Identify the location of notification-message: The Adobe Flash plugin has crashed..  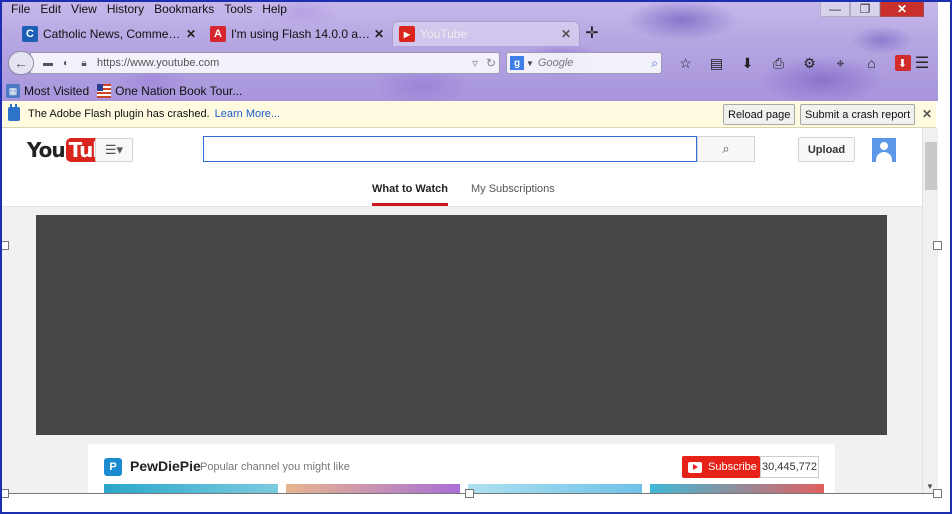
(119, 114).